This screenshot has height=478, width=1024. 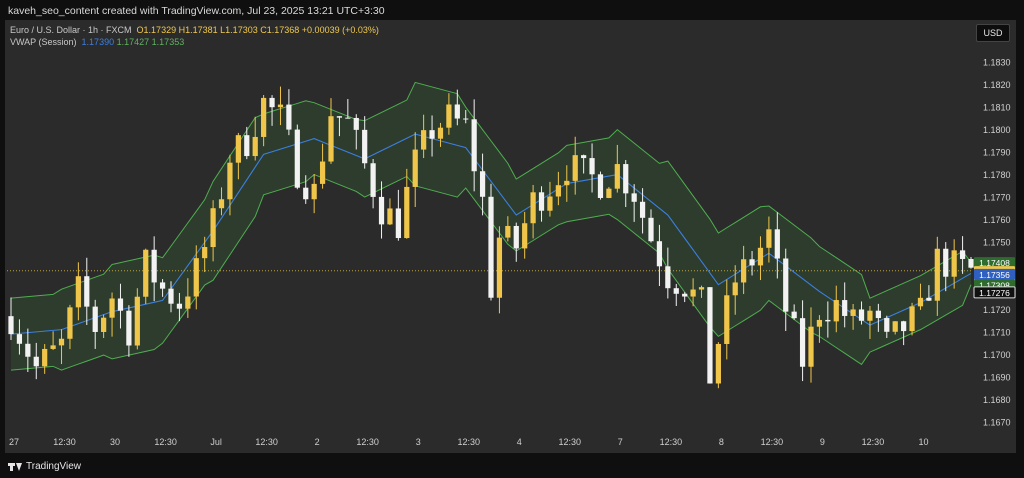 What do you see at coordinates (997, 310) in the screenshot?
I see `y-tick-label: 1.1720` at bounding box center [997, 310].